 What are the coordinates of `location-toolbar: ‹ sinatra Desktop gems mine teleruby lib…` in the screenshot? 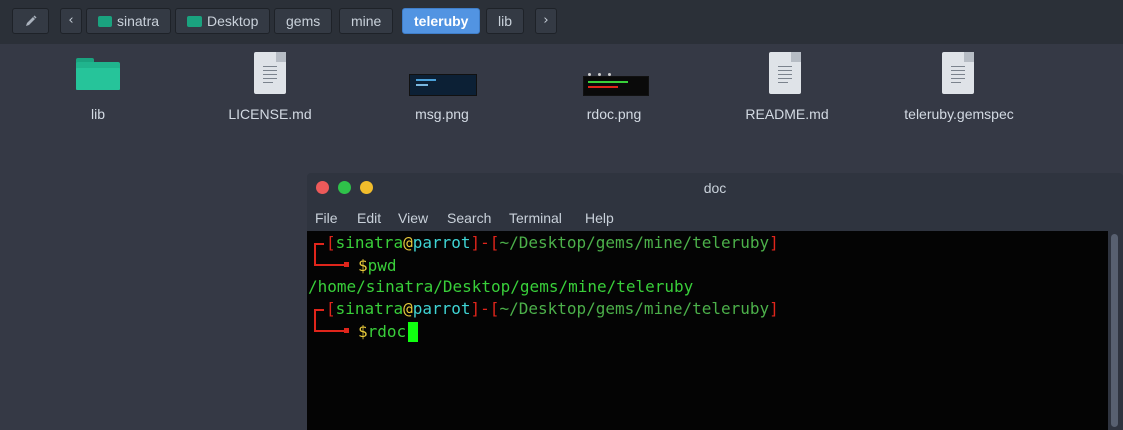 It's located at (561, 22).